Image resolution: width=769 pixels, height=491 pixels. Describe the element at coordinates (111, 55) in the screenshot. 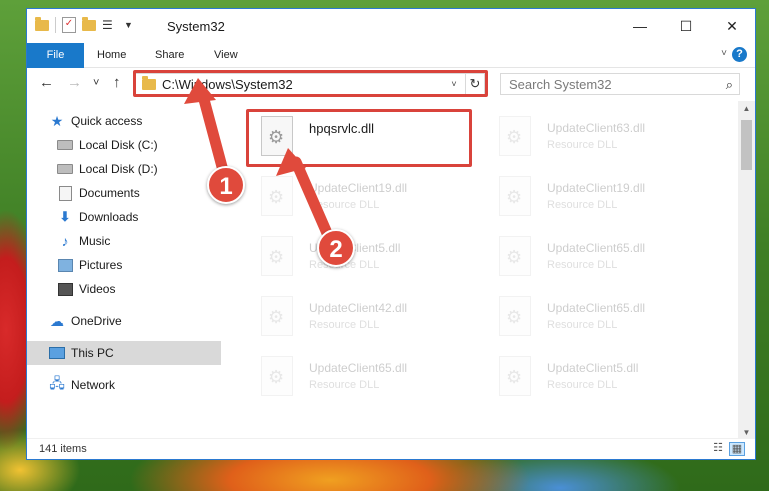

I see `tab-home: Home` at that location.